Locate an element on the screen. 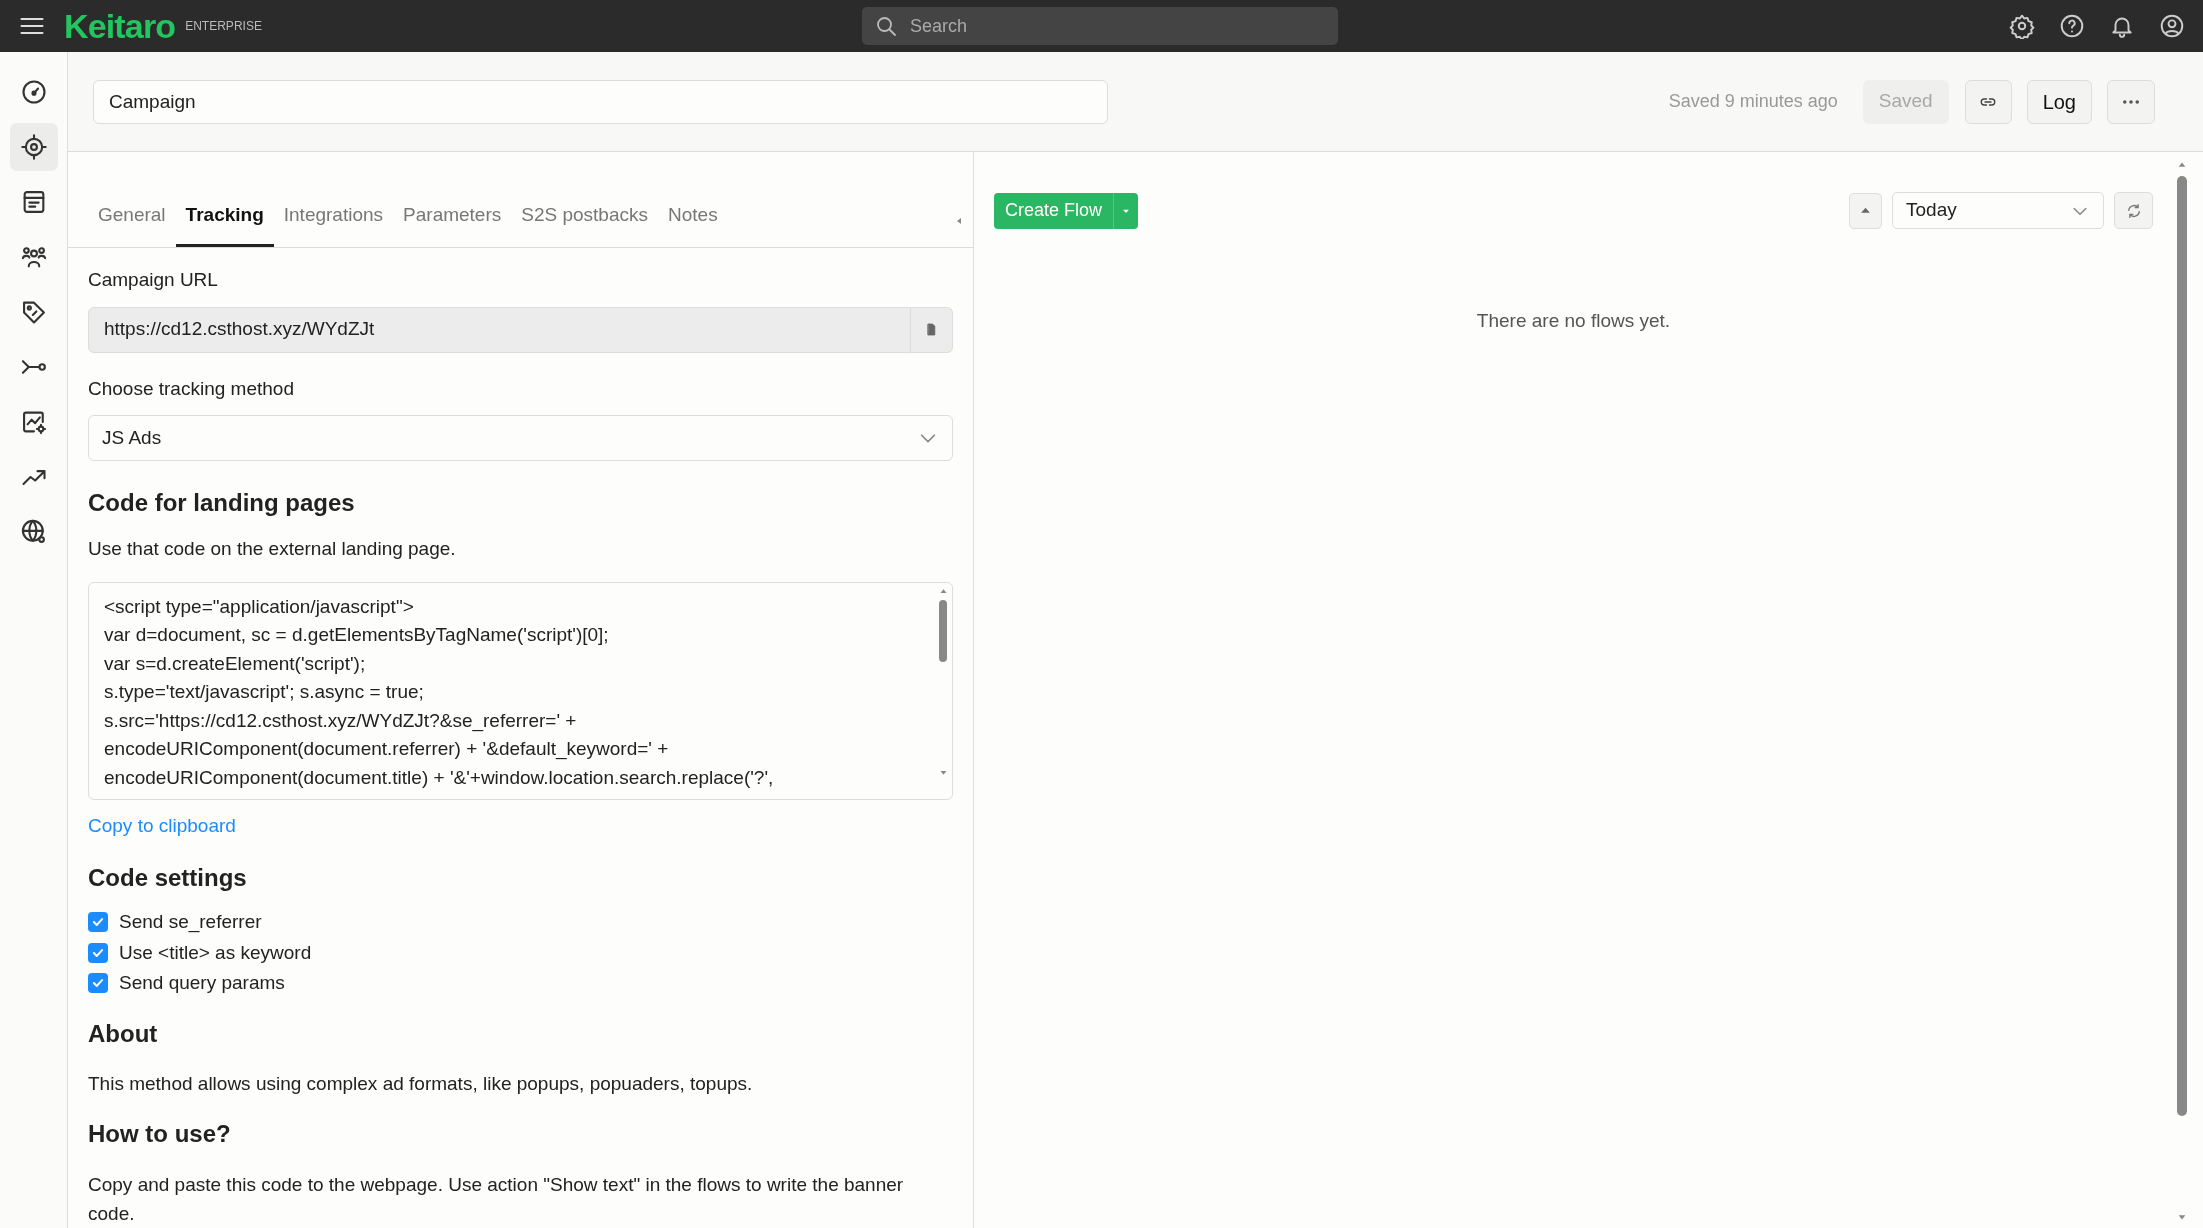  checkbox-label: Use <title> as keyword is located at coordinates (215, 952).